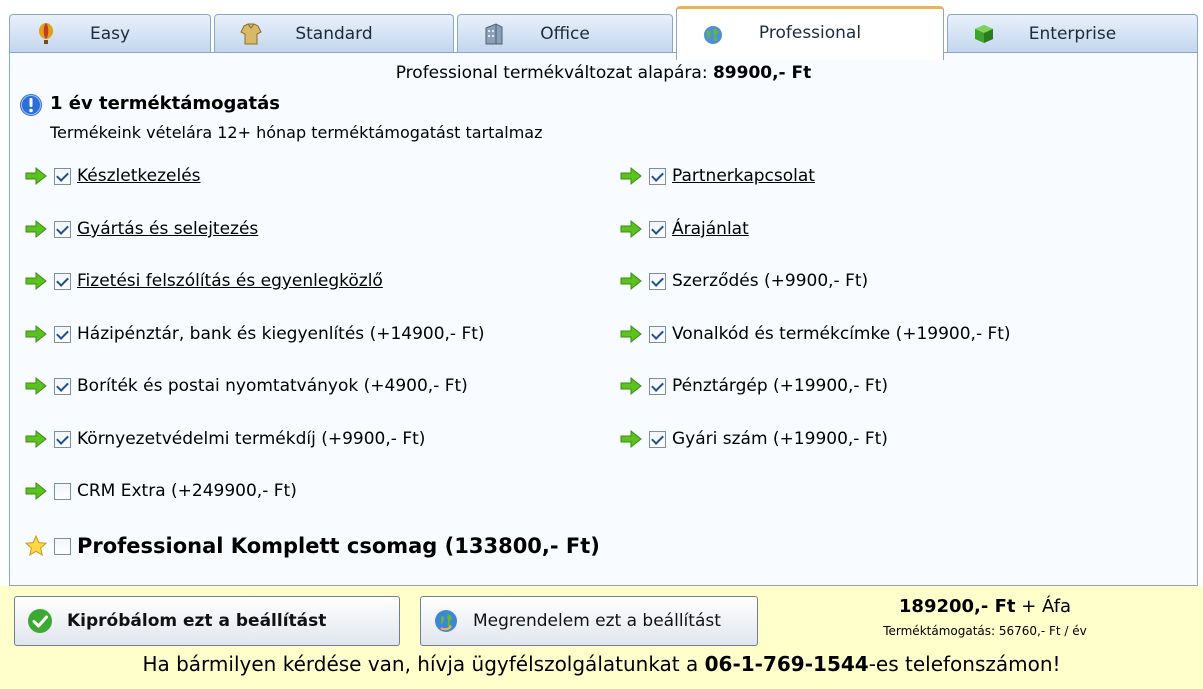 The image size is (1203, 689). I want to click on option-szerzodes: Szerződés (+9900,- Ft), so click(743, 281).